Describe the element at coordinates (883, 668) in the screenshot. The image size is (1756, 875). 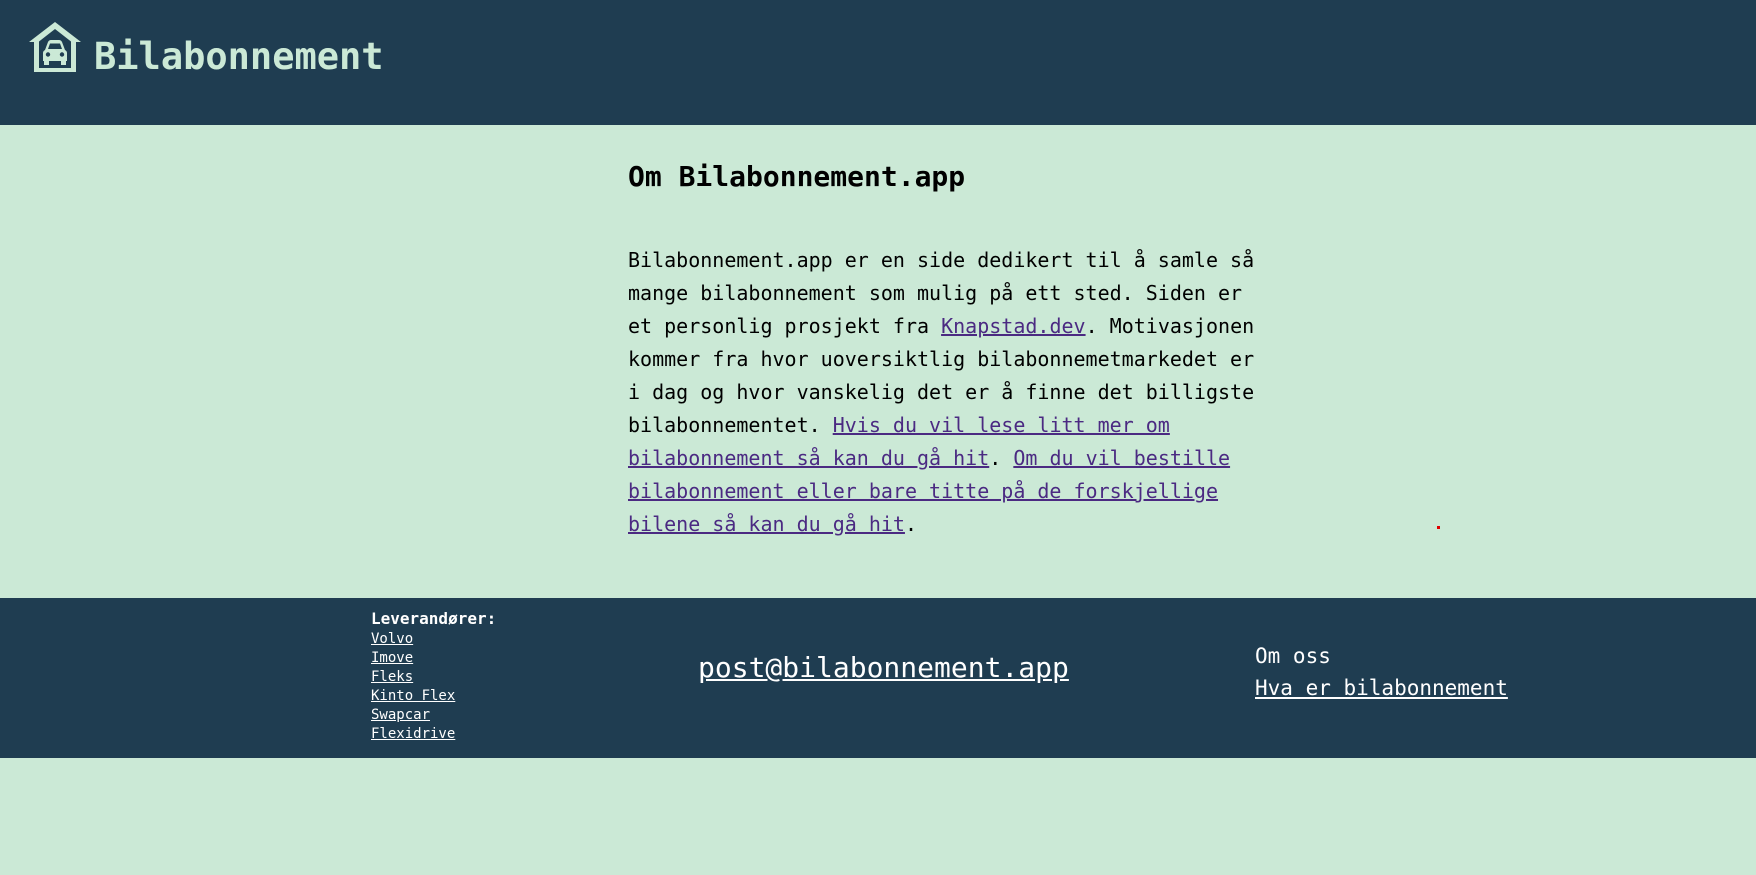
I see `email-link: post@bilabonnement.app` at that location.